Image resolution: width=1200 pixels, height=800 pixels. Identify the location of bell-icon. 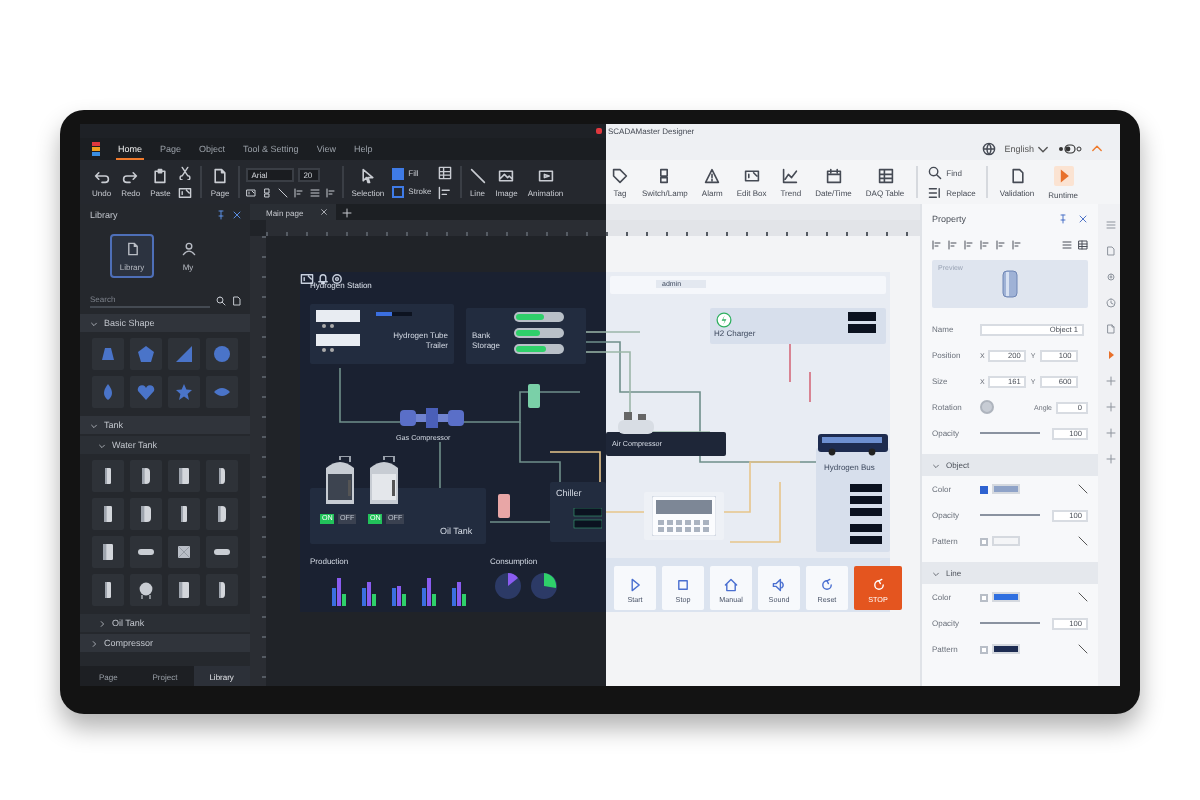
(323, 279).